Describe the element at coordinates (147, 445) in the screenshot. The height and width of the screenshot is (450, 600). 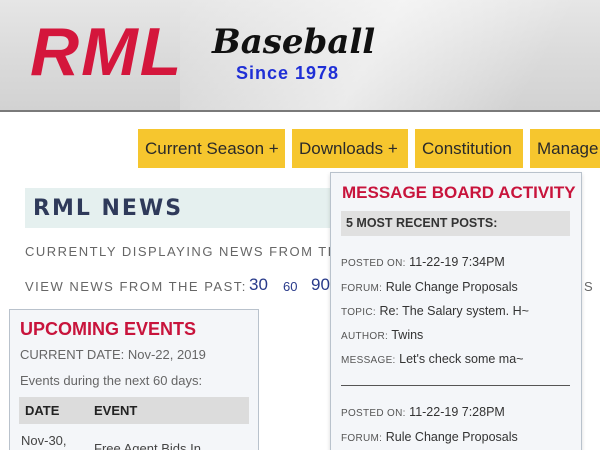
I see `events-row-event: Free Agent Bids In` at that location.